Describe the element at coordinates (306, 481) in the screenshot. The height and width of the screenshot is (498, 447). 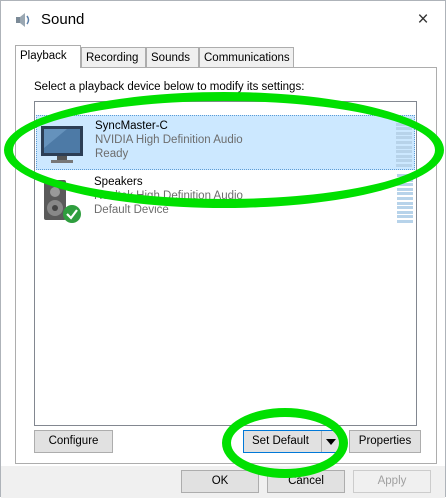
I see `cancel-button: Cancel` at that location.